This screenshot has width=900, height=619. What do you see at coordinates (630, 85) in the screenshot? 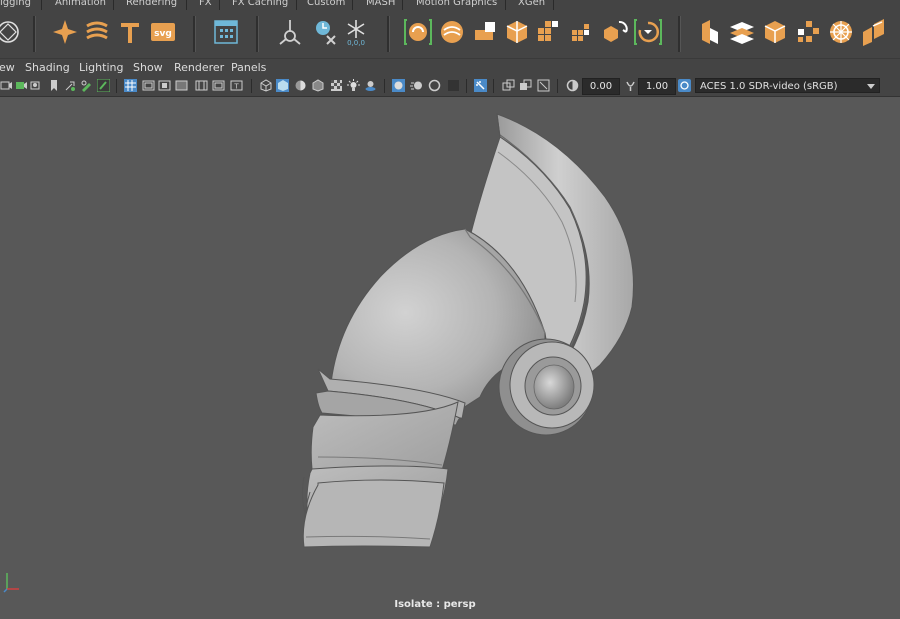
I see `gamma-icon` at bounding box center [630, 85].